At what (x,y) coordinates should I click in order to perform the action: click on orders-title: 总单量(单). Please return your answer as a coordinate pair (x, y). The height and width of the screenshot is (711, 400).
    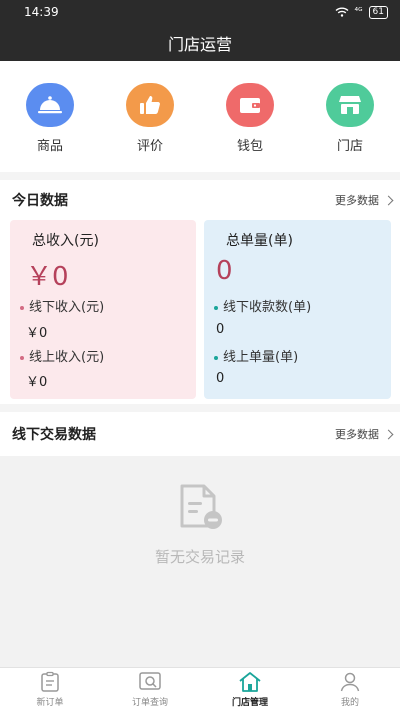
    Looking at the image, I should click on (259, 241).